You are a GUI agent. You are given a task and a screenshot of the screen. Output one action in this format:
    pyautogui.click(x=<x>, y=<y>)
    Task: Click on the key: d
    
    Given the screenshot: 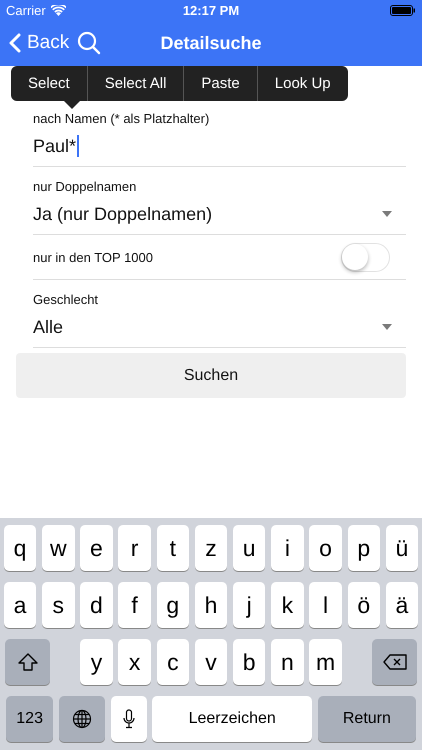 What is the action you would take?
    pyautogui.click(x=96, y=605)
    